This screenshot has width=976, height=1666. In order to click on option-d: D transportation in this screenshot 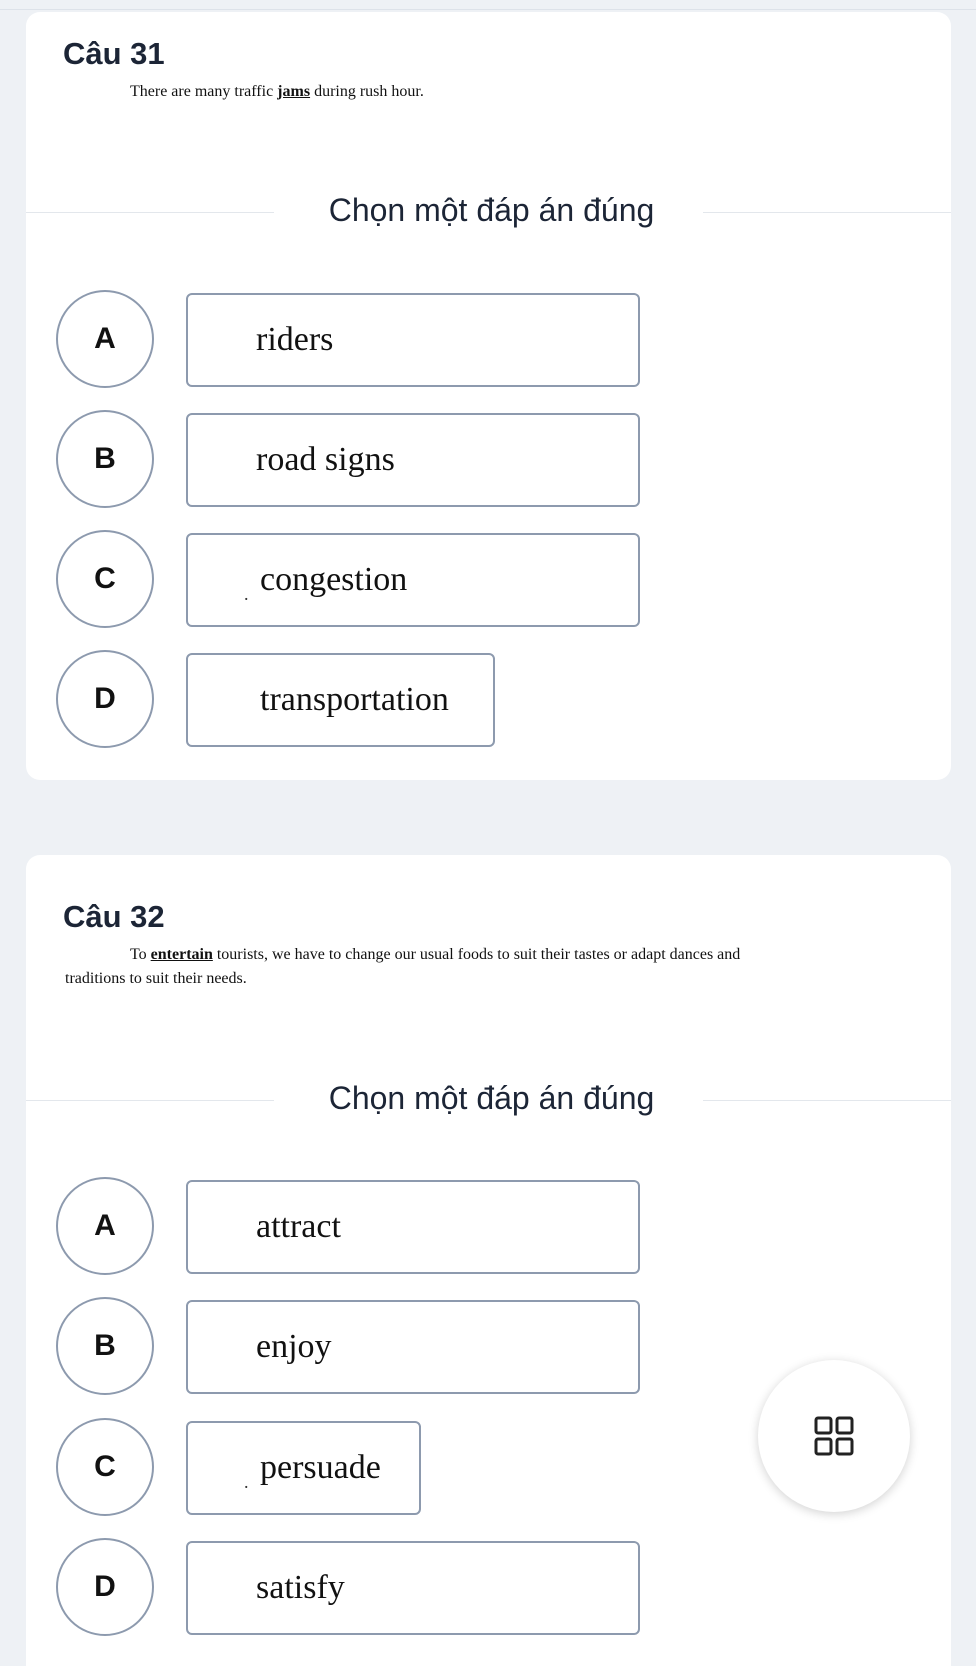, I will do `click(356, 700)`.